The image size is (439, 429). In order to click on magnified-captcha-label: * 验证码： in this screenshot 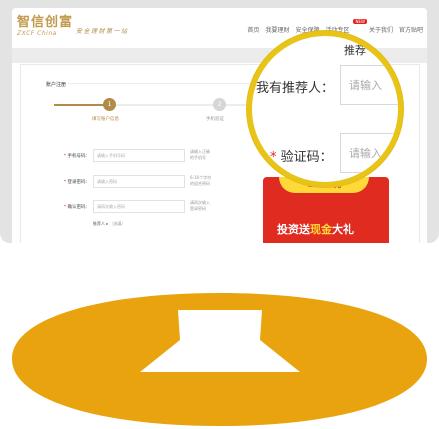, I will do `click(301, 155)`.